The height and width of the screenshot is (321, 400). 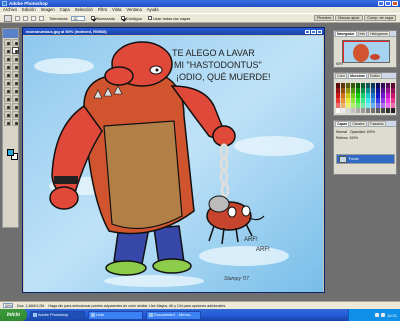 I want to click on maximize-button, so click(x=388, y=3).